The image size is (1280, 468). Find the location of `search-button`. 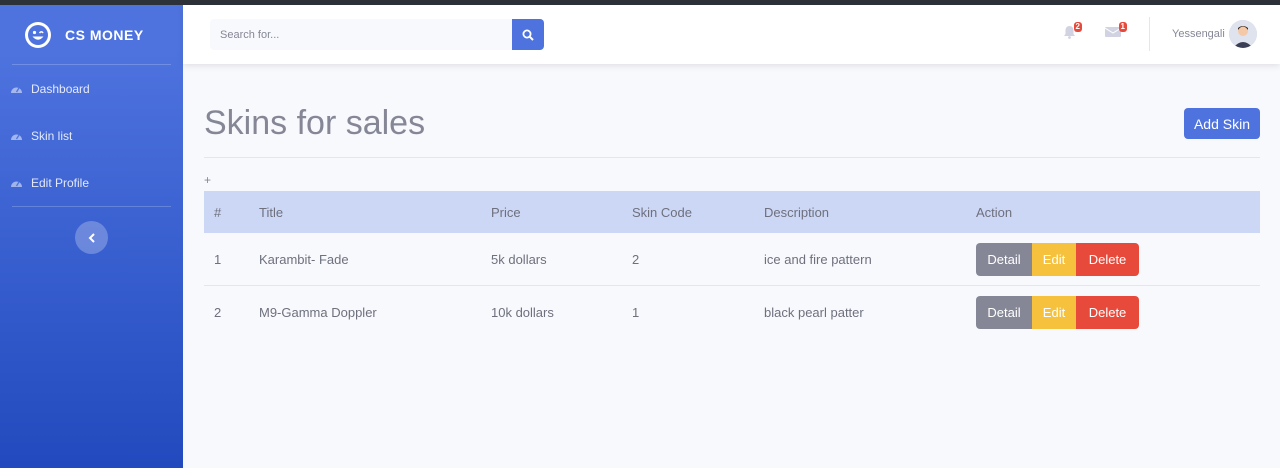

search-button is located at coordinates (528, 34).